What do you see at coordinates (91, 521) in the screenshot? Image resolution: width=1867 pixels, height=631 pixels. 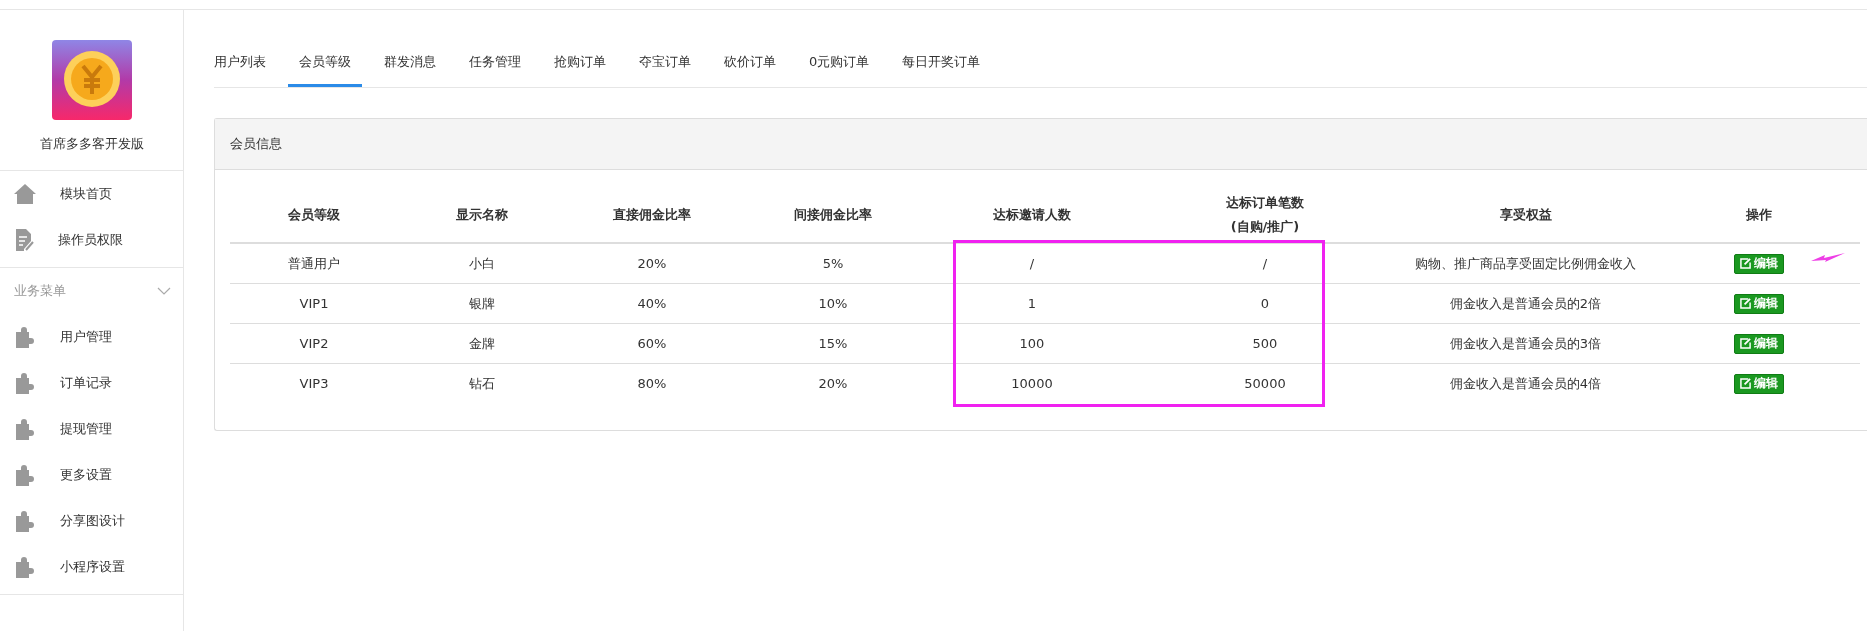 I see `nav-item: 分享图设计` at bounding box center [91, 521].